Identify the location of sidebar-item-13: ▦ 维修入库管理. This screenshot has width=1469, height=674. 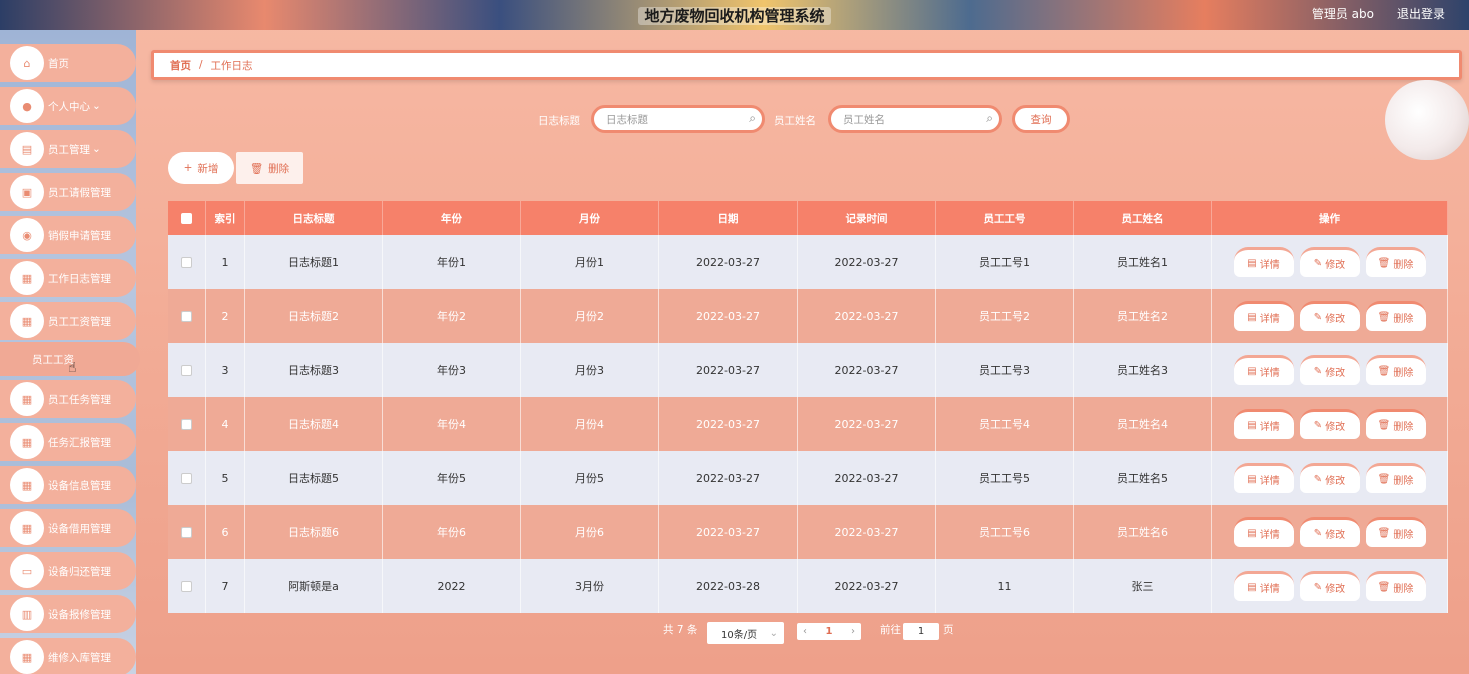
(68, 656).